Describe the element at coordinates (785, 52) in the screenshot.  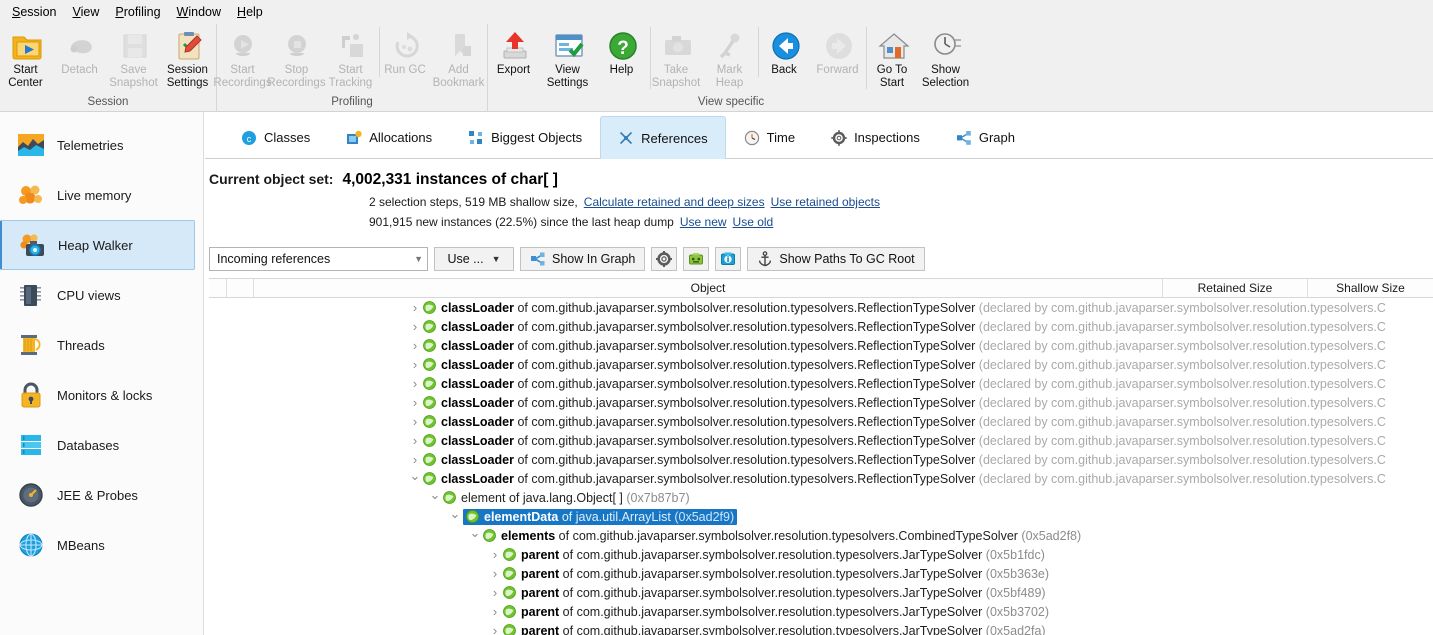
I see `back-button: Back` at that location.